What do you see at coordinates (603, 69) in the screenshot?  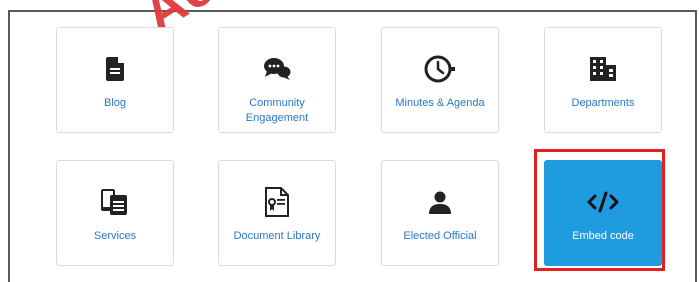 I see `building-icon` at bounding box center [603, 69].